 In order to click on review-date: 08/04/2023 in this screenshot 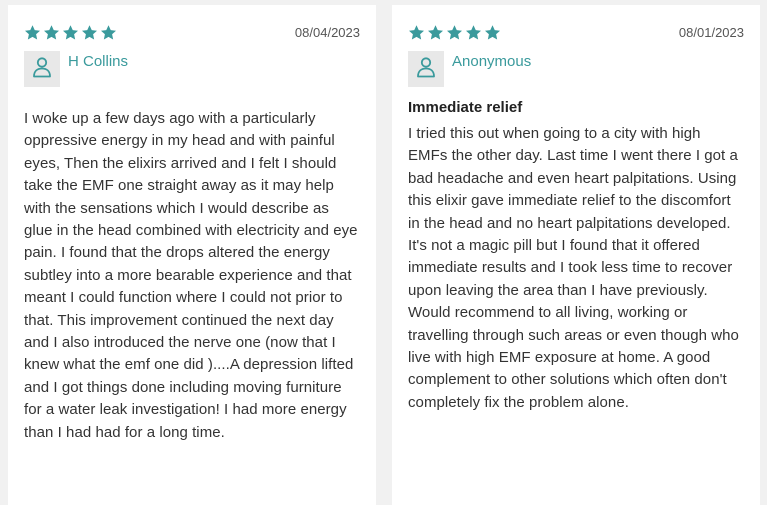, I will do `click(327, 32)`.